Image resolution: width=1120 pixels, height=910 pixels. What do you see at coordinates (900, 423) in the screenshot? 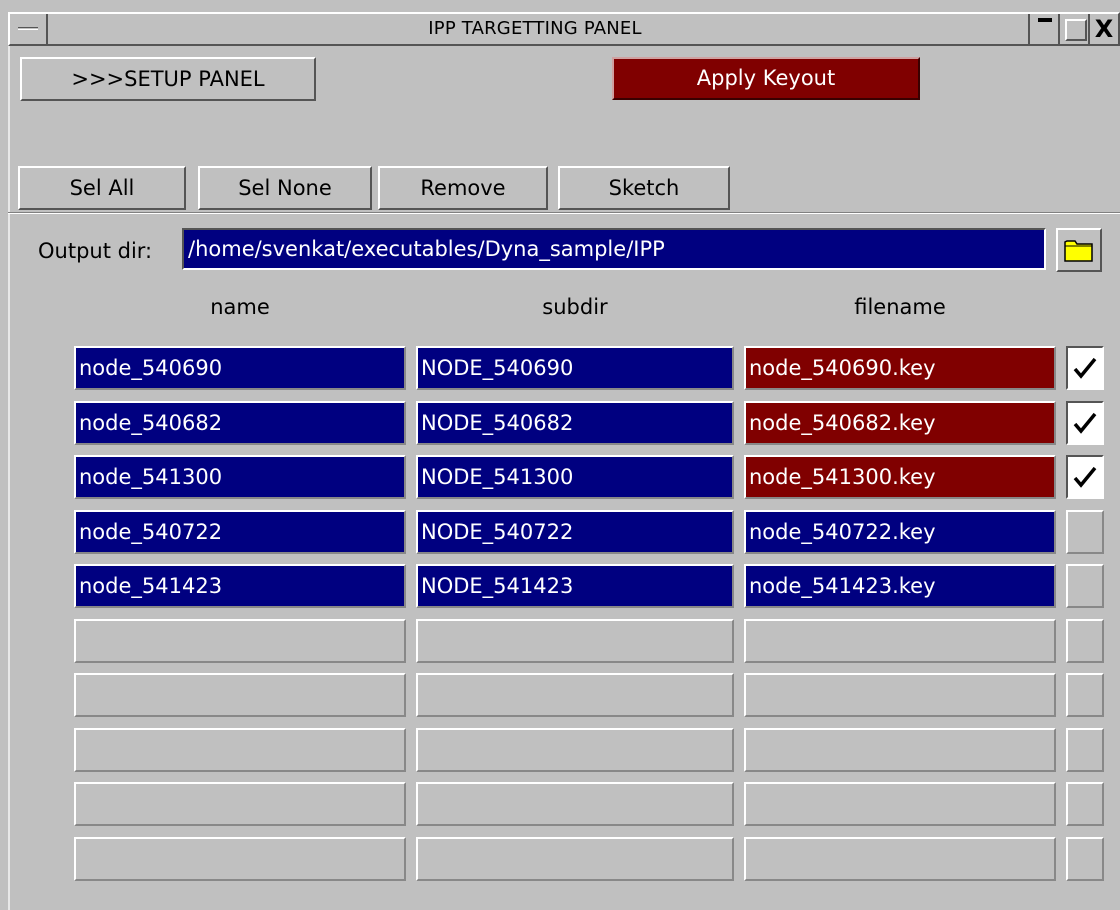
I see `filename-cell: node_540682.key` at bounding box center [900, 423].